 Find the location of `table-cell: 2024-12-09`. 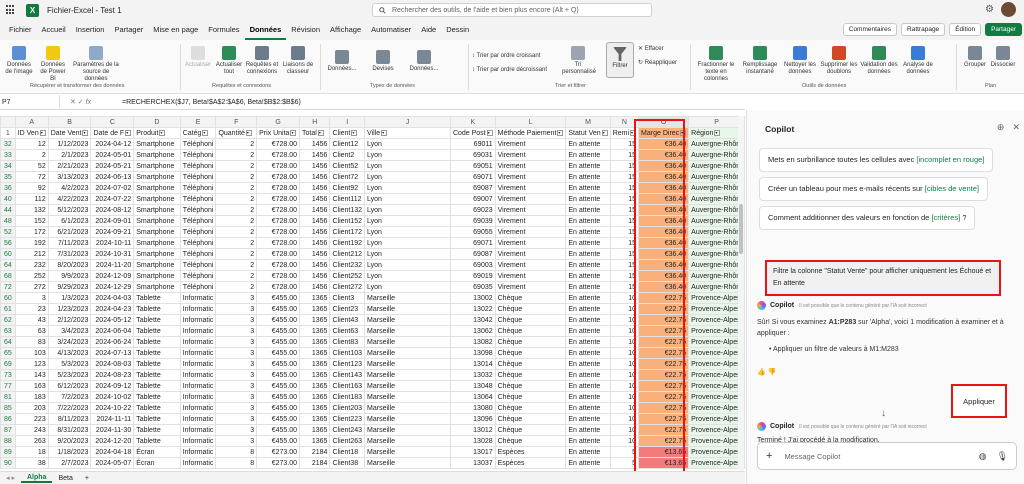

table-cell: 2024-12-09 is located at coordinates (112, 276).